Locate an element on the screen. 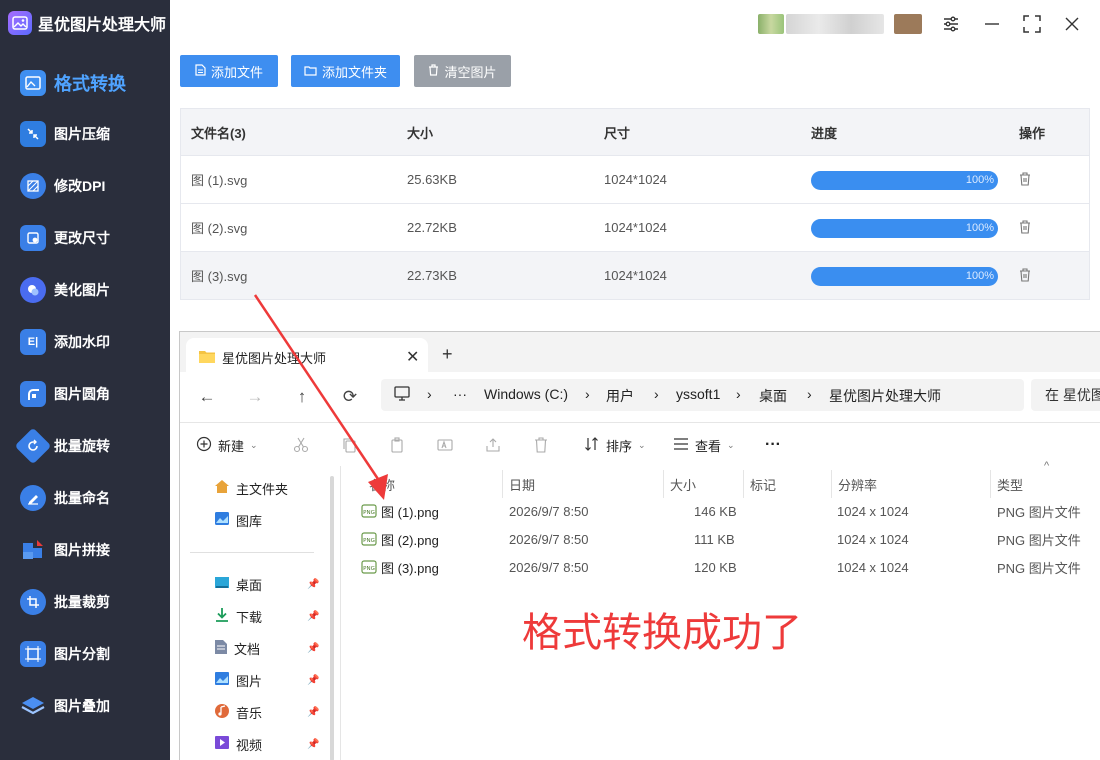 This screenshot has width=1100, height=760. nav-item-home: 主文件夹 is located at coordinates (251, 488).